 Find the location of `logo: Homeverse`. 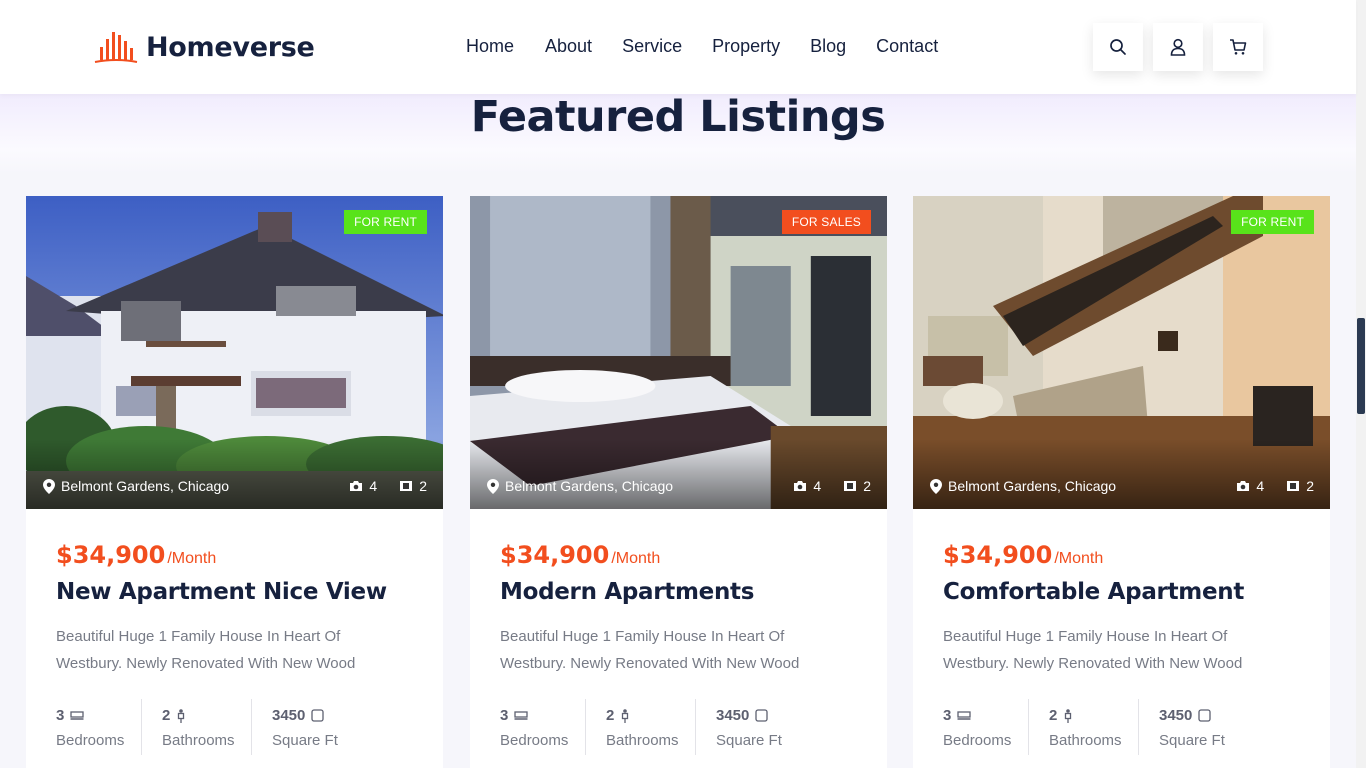

logo: Homeverse is located at coordinates (204, 47).